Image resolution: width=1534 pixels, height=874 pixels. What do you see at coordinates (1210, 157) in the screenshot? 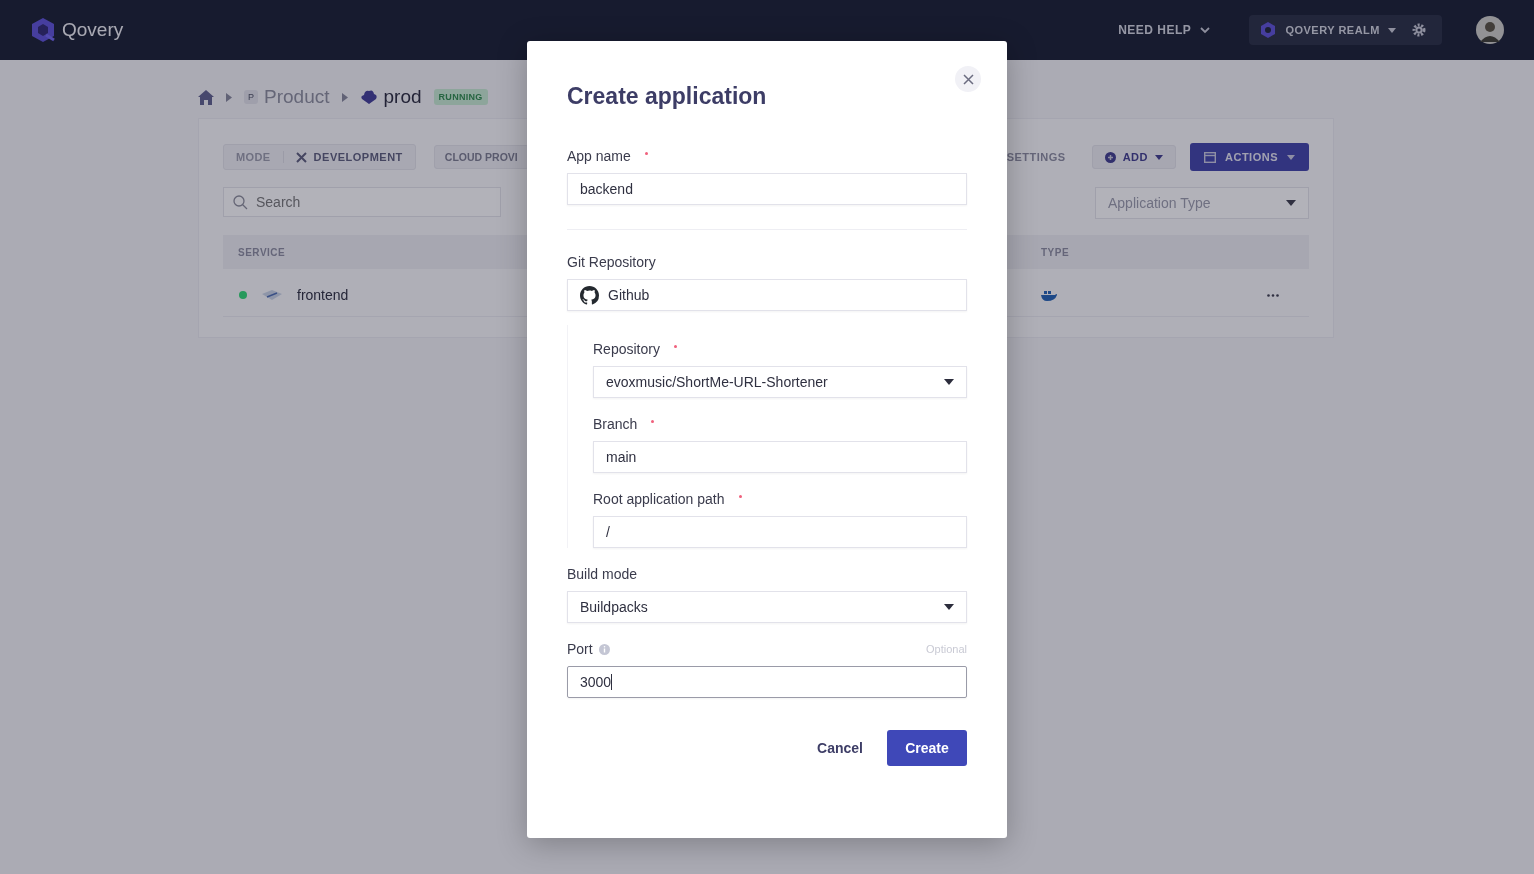
I see `calendar-icon` at bounding box center [1210, 157].